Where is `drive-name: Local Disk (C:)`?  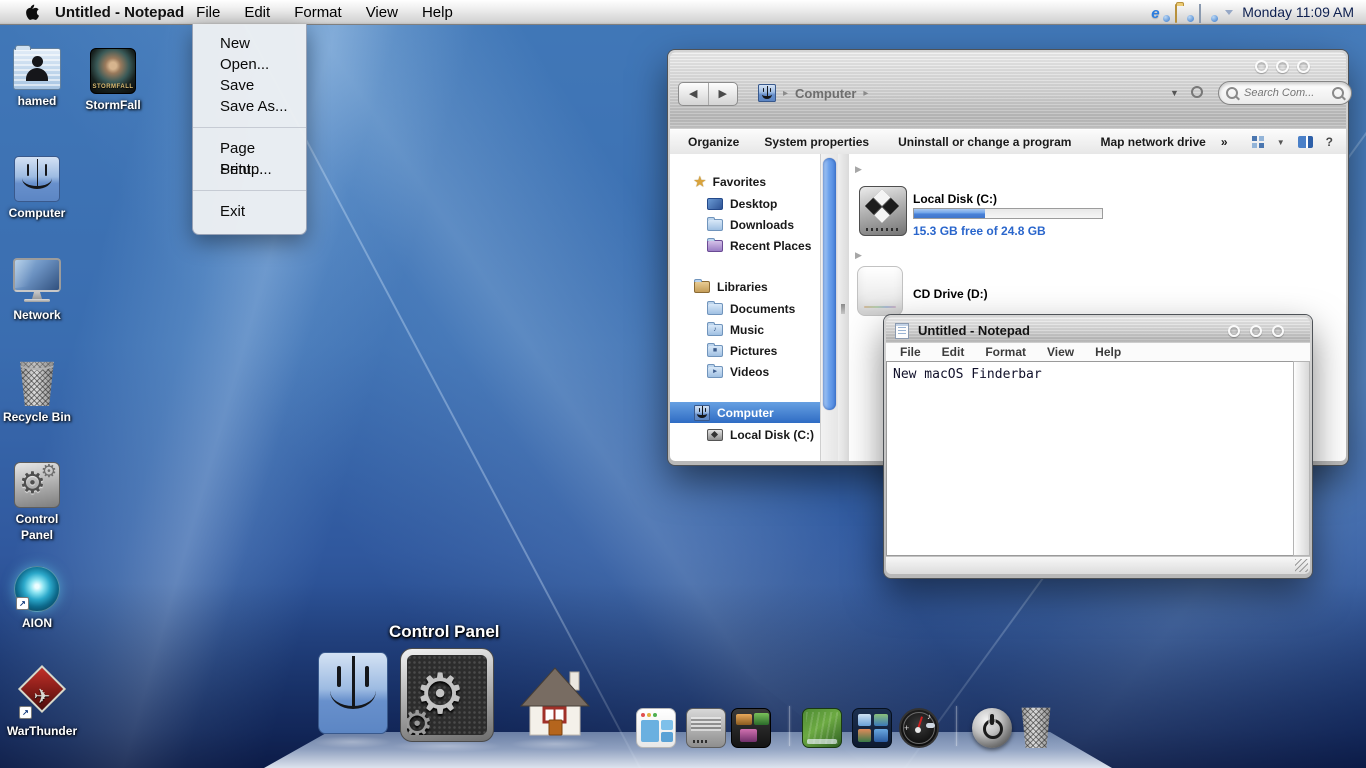 drive-name: Local Disk (C:) is located at coordinates (955, 199).